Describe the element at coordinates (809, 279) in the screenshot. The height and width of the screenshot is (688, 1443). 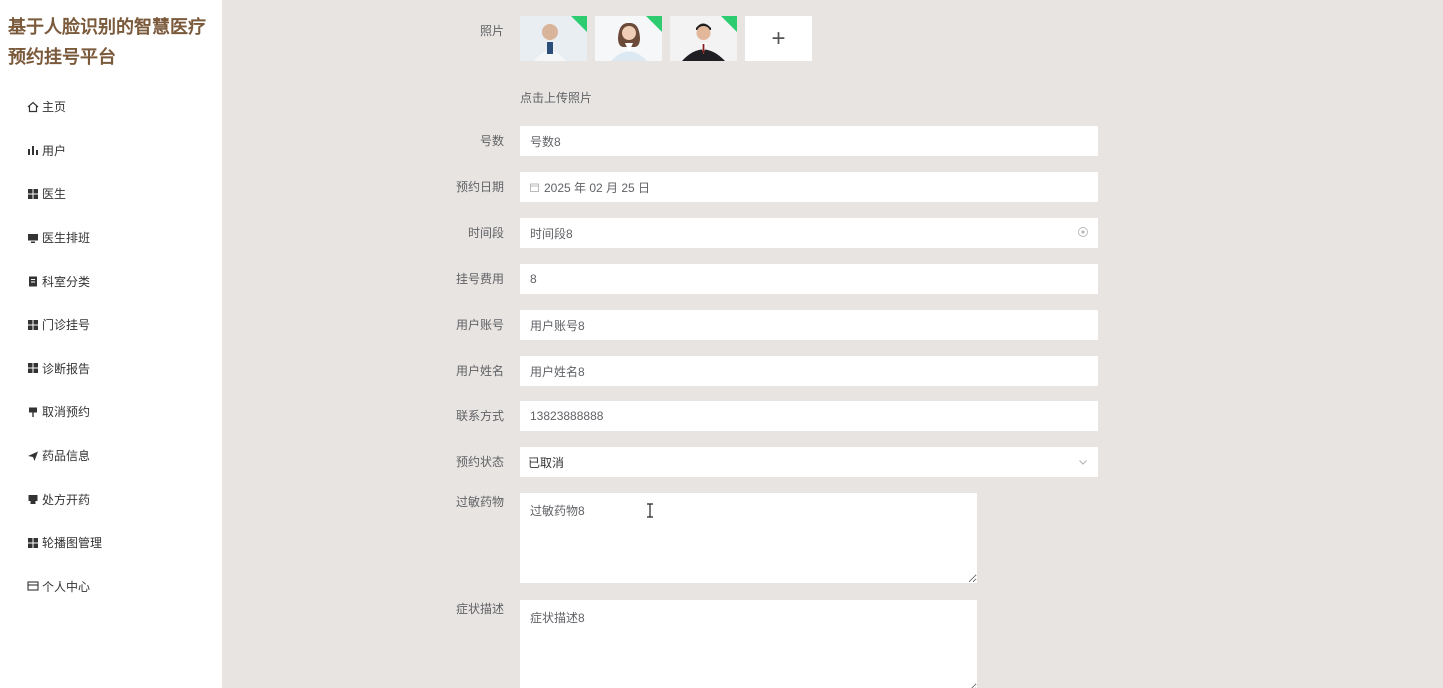
I see `fee-input: 8` at that location.